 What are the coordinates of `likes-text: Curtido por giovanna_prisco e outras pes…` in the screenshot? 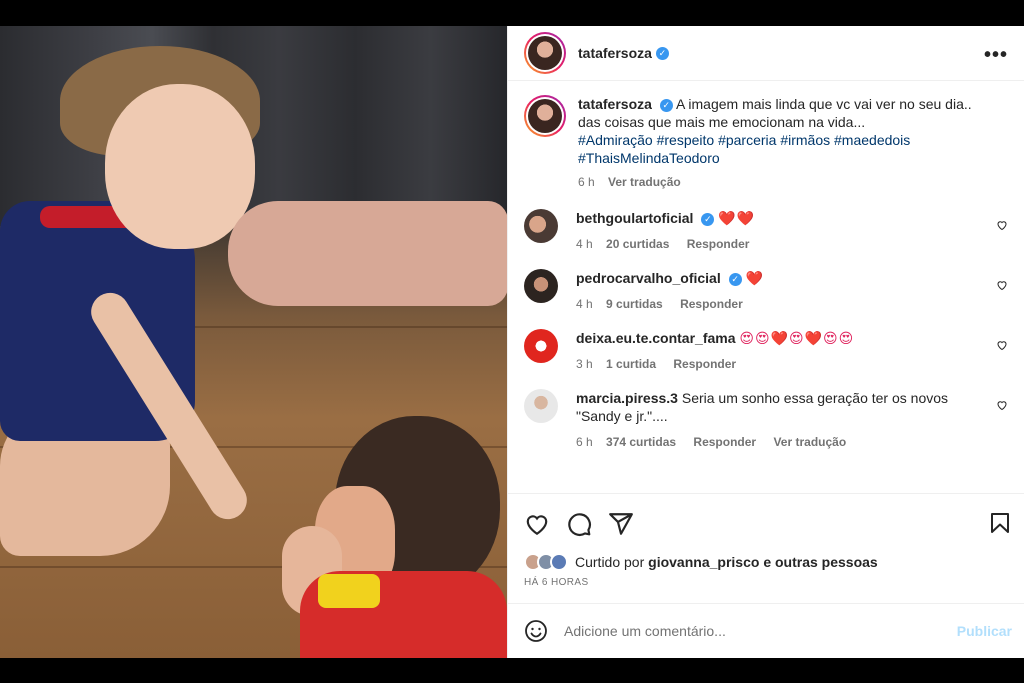 It's located at (726, 562).